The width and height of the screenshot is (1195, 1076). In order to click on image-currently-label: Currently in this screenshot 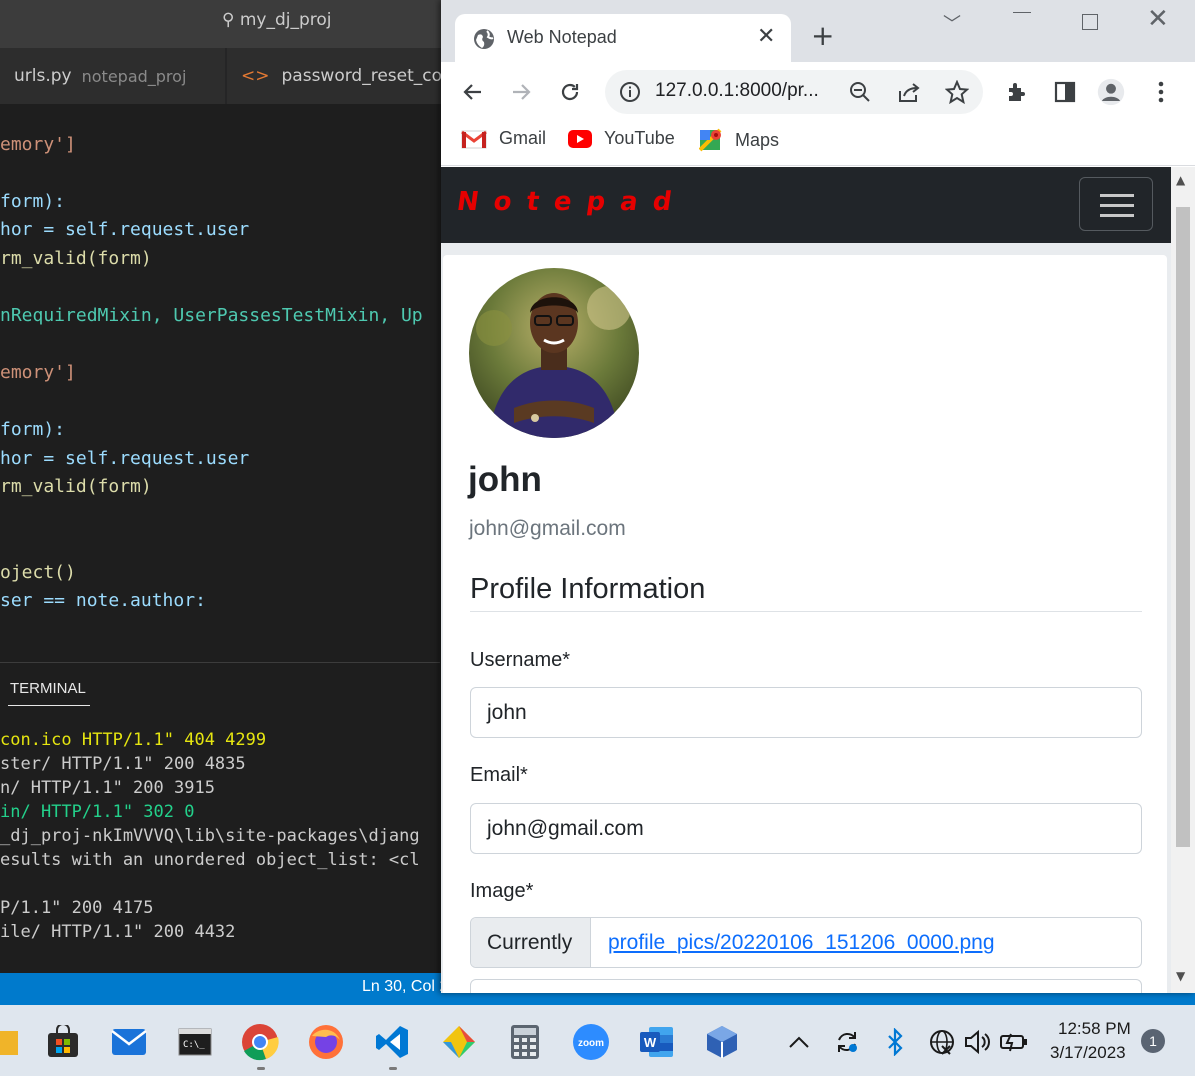, I will do `click(530, 942)`.